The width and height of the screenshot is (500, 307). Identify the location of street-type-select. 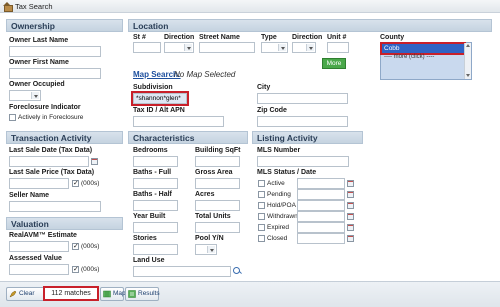
(274, 47).